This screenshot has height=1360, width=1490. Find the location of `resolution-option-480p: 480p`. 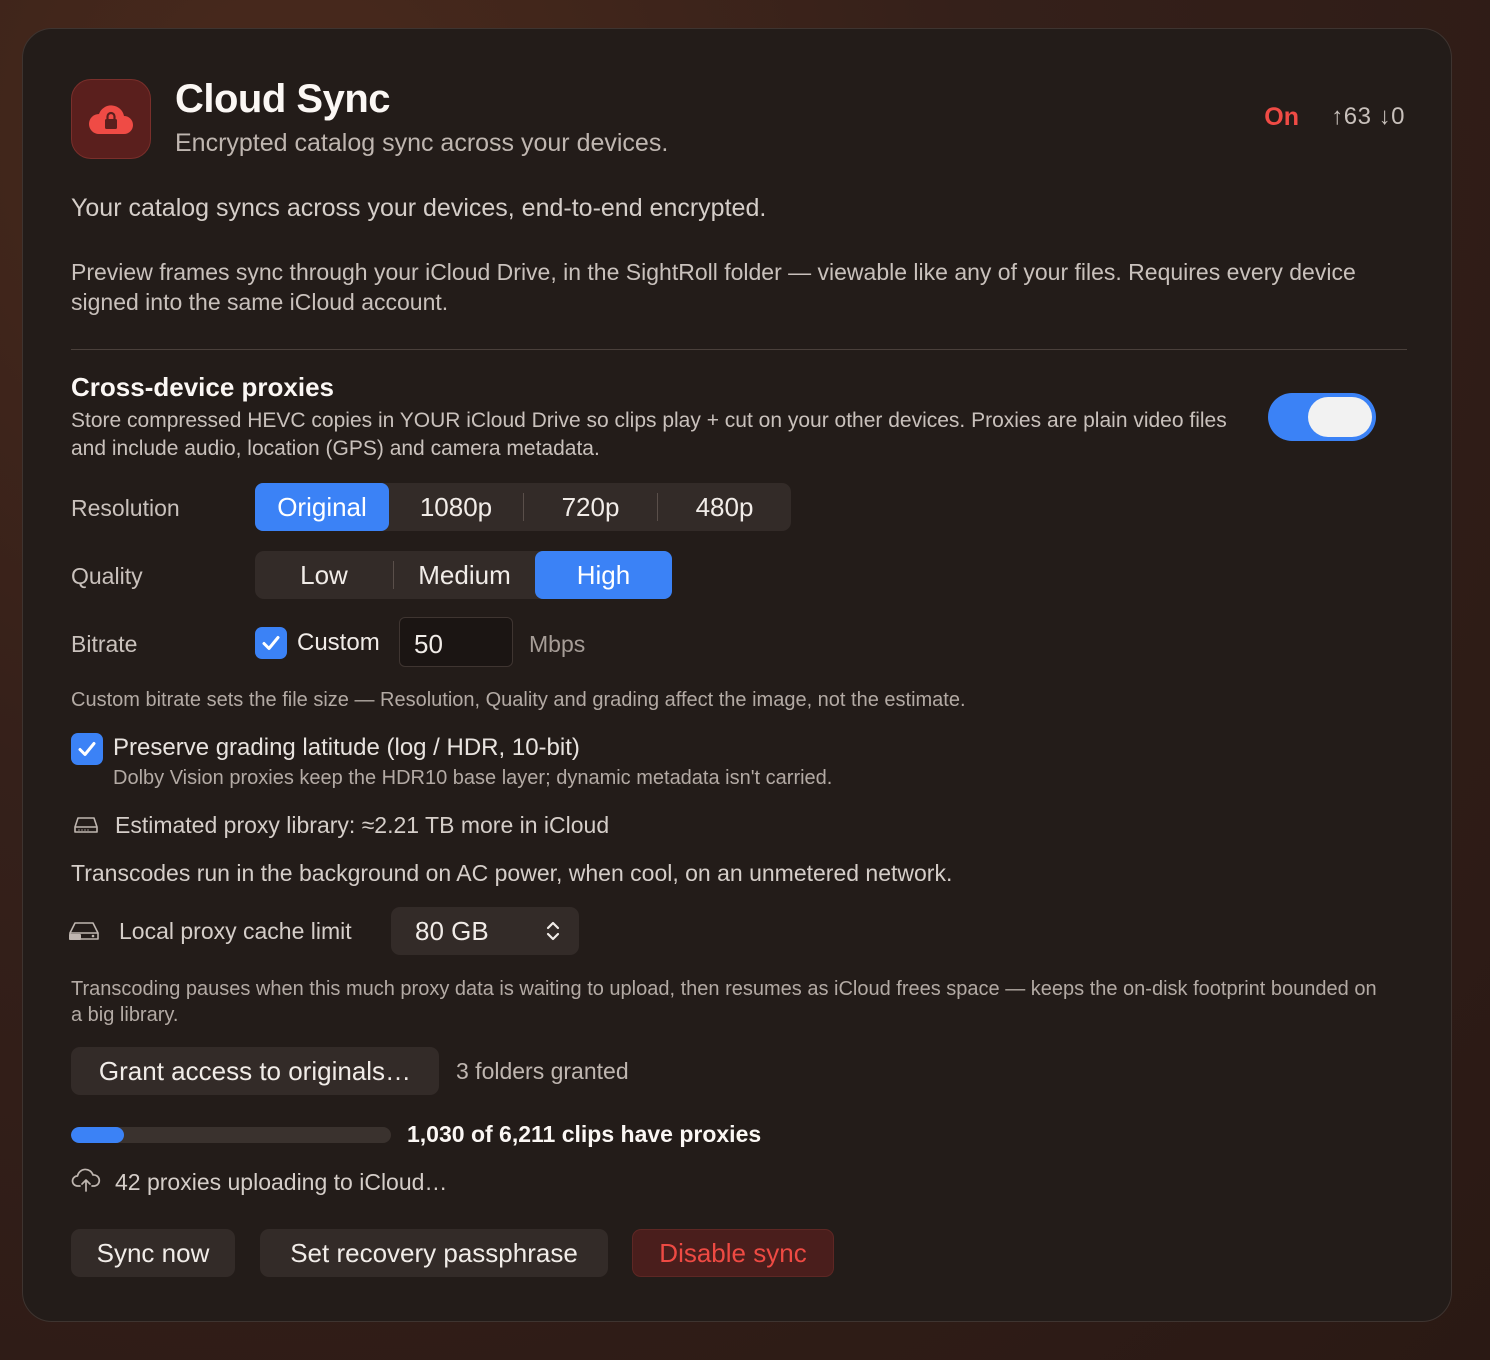

resolution-option-480p: 480p is located at coordinates (724, 507).